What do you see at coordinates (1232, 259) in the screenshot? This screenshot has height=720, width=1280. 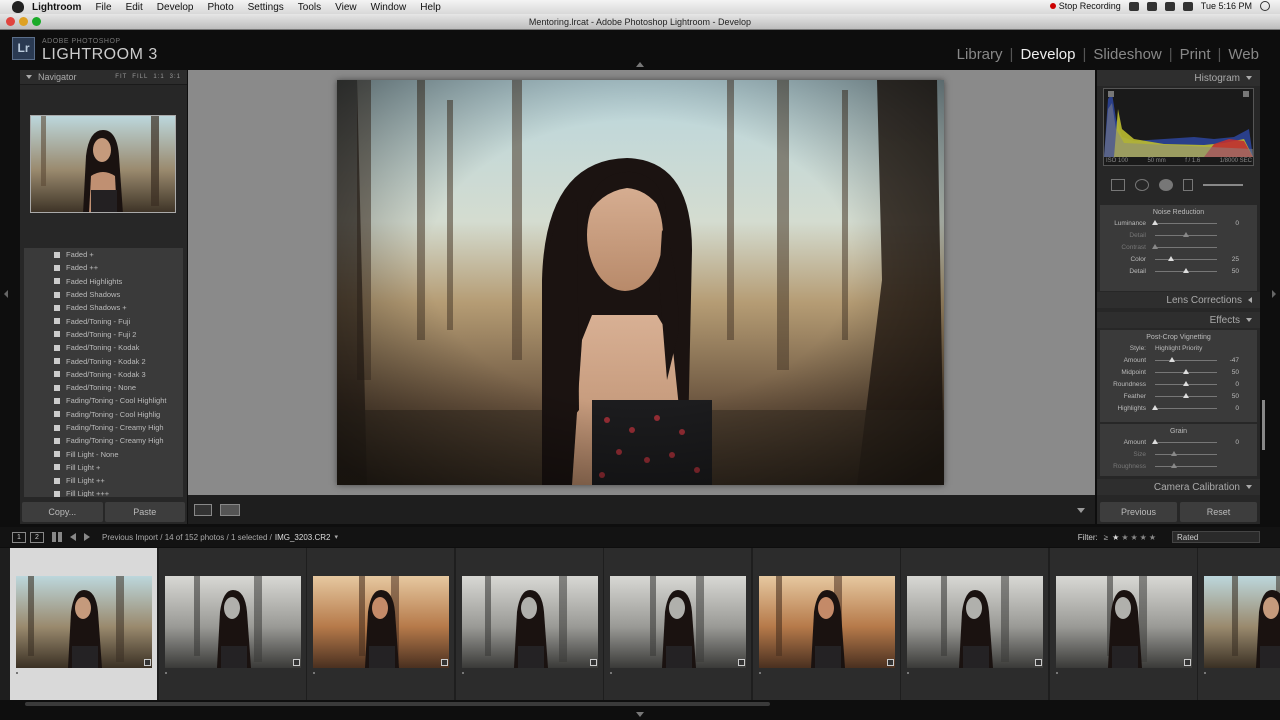 I see `slider-value: 25` at bounding box center [1232, 259].